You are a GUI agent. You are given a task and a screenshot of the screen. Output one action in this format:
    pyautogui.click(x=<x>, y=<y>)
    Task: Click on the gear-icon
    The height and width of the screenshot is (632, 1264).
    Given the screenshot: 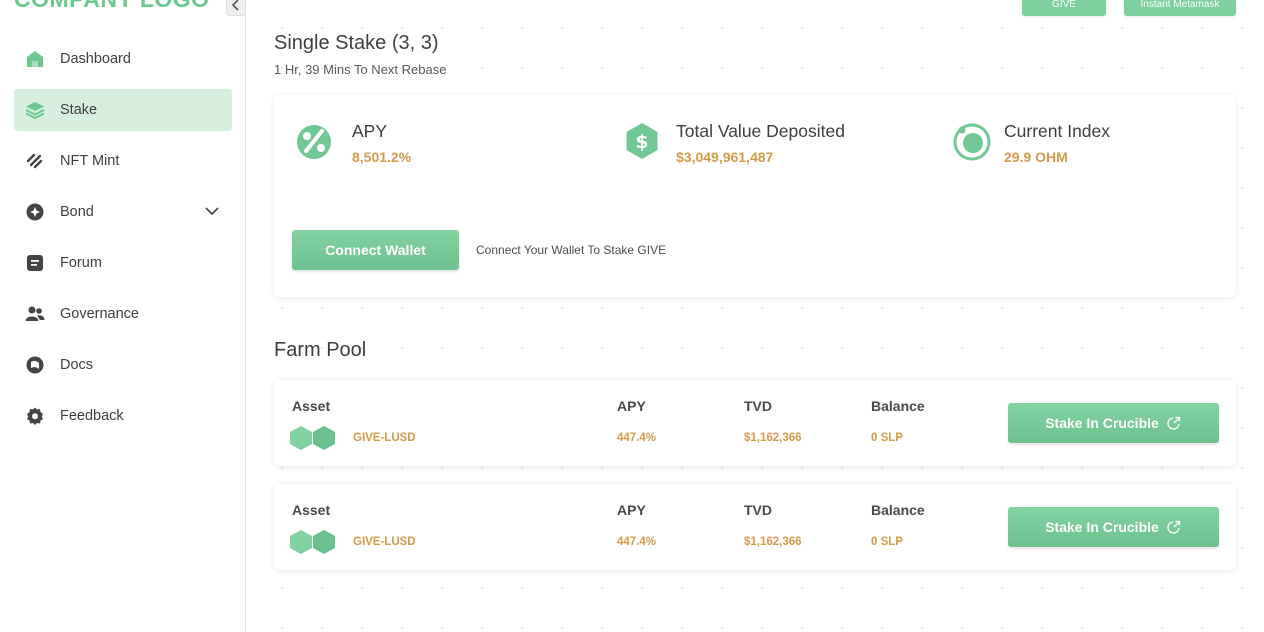 What is the action you would take?
    pyautogui.click(x=35, y=416)
    